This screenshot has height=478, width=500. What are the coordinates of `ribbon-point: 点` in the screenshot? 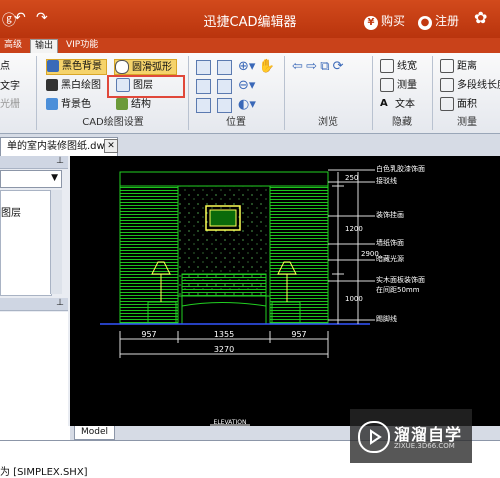 It's located at (5, 67).